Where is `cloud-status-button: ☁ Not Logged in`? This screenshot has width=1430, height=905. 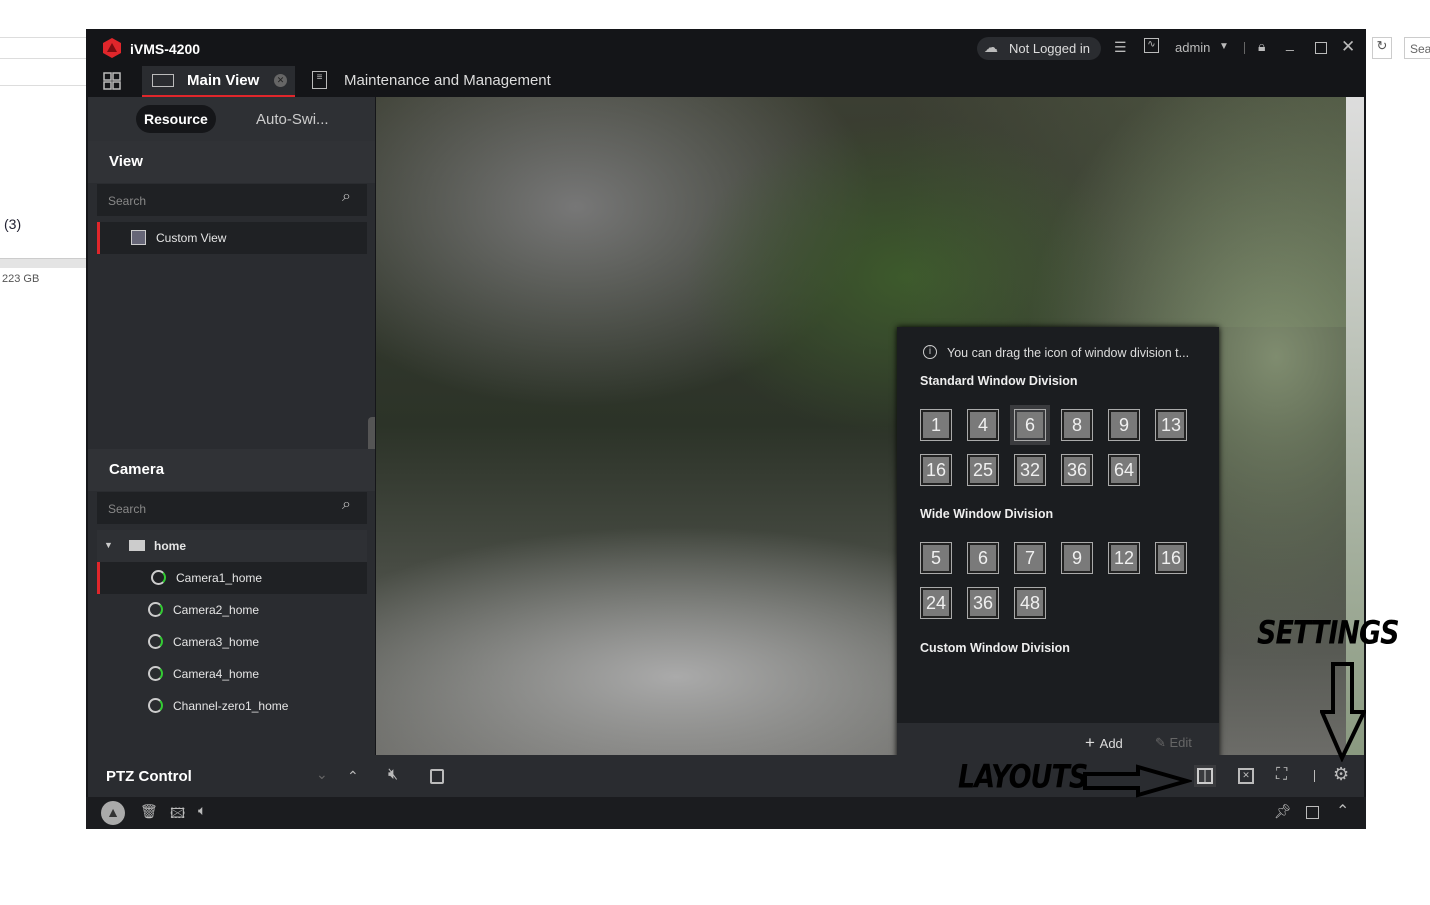
cloud-status-button: ☁ Not Logged in is located at coordinates (1039, 48).